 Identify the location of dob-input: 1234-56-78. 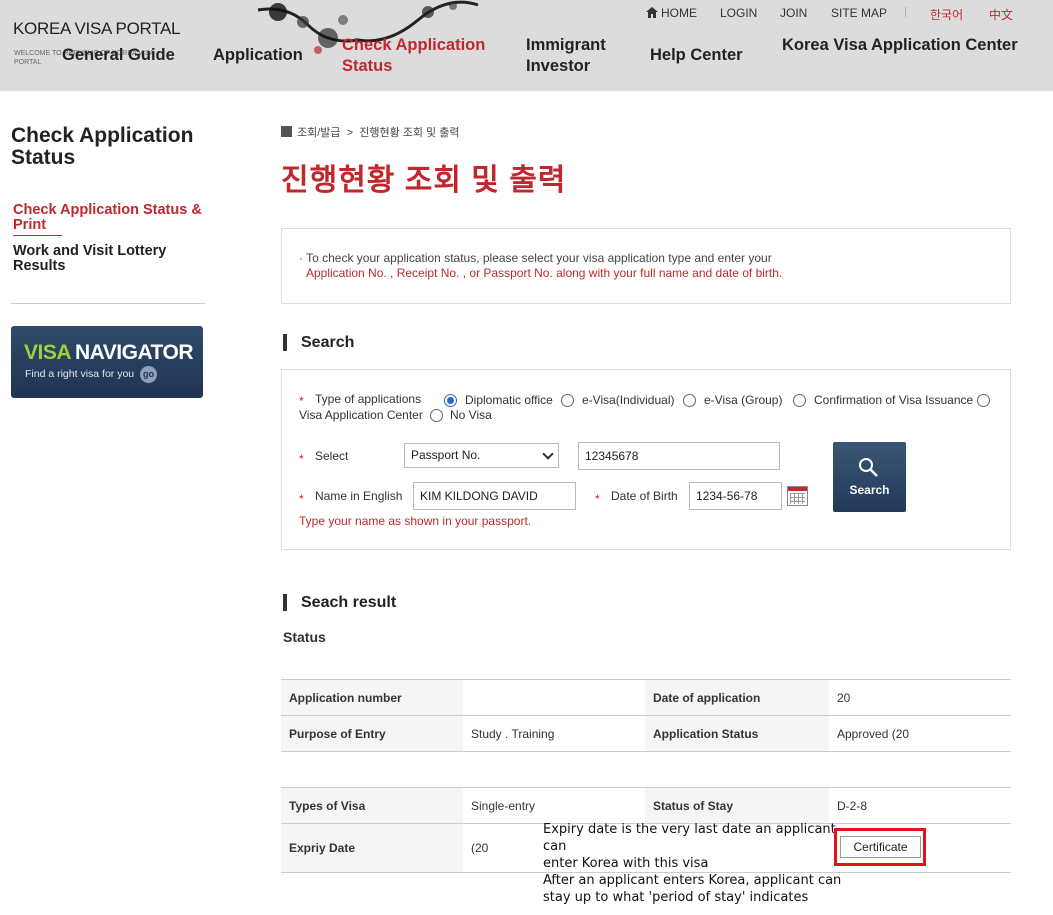
(735, 496).